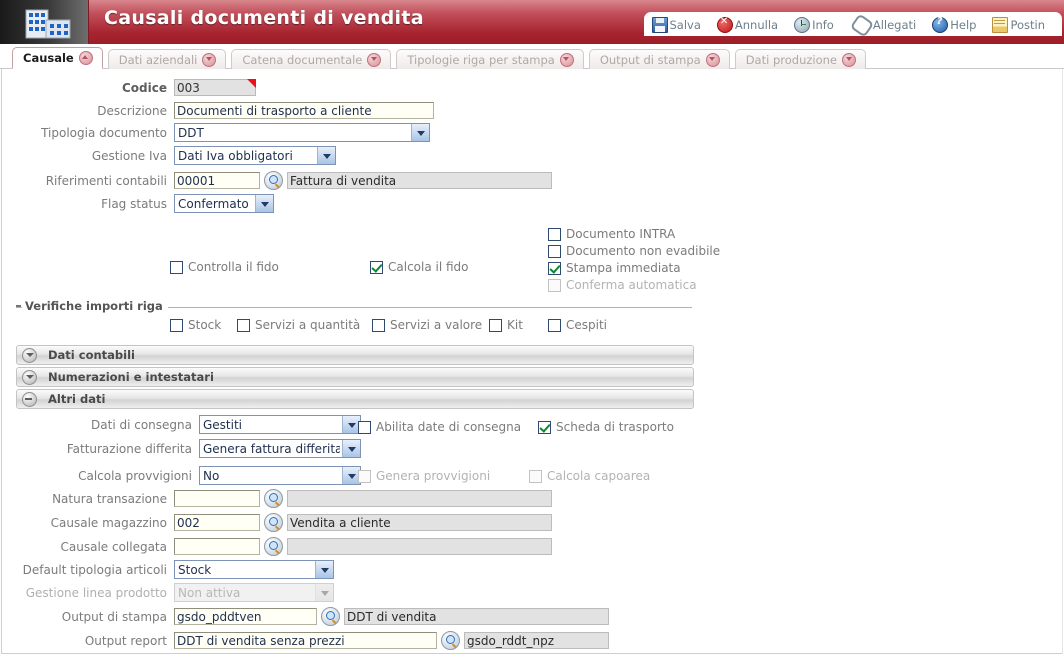  I want to click on natura-transazione-code-input, so click(217, 498).